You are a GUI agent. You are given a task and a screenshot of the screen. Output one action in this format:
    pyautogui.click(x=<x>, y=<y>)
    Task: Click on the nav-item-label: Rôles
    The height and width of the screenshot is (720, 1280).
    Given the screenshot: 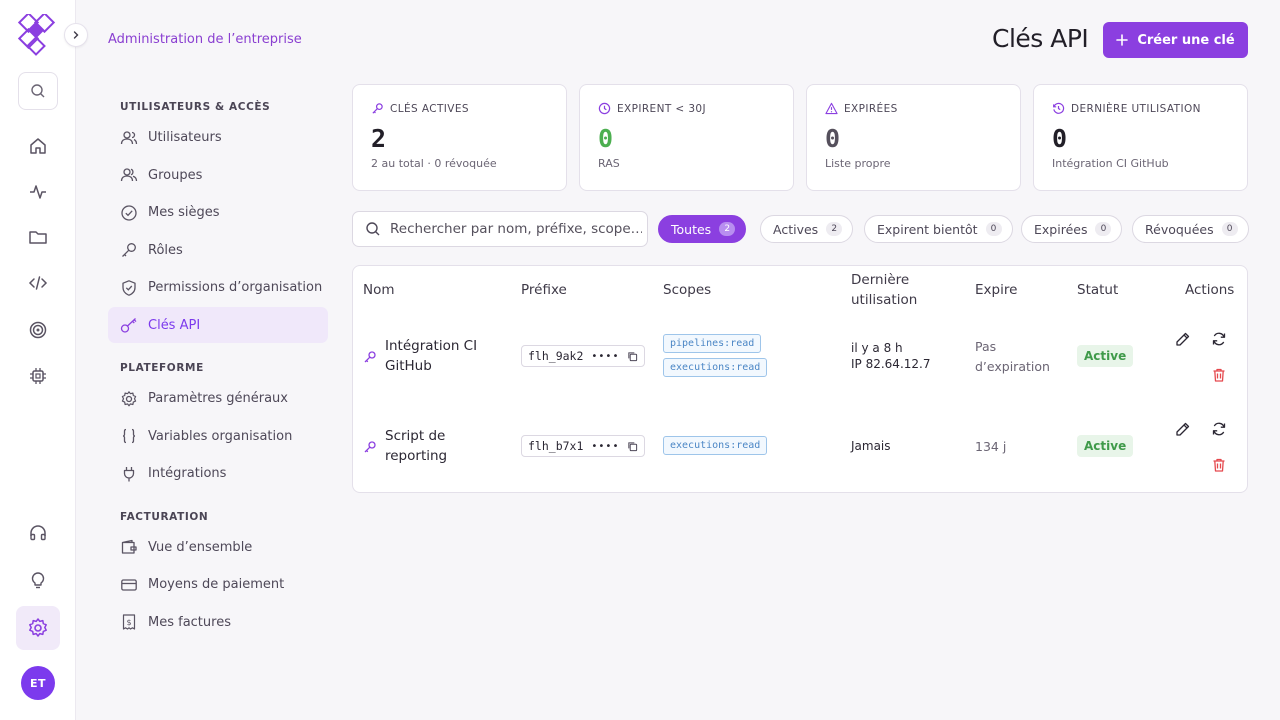 What is the action you would take?
    pyautogui.click(x=165, y=250)
    